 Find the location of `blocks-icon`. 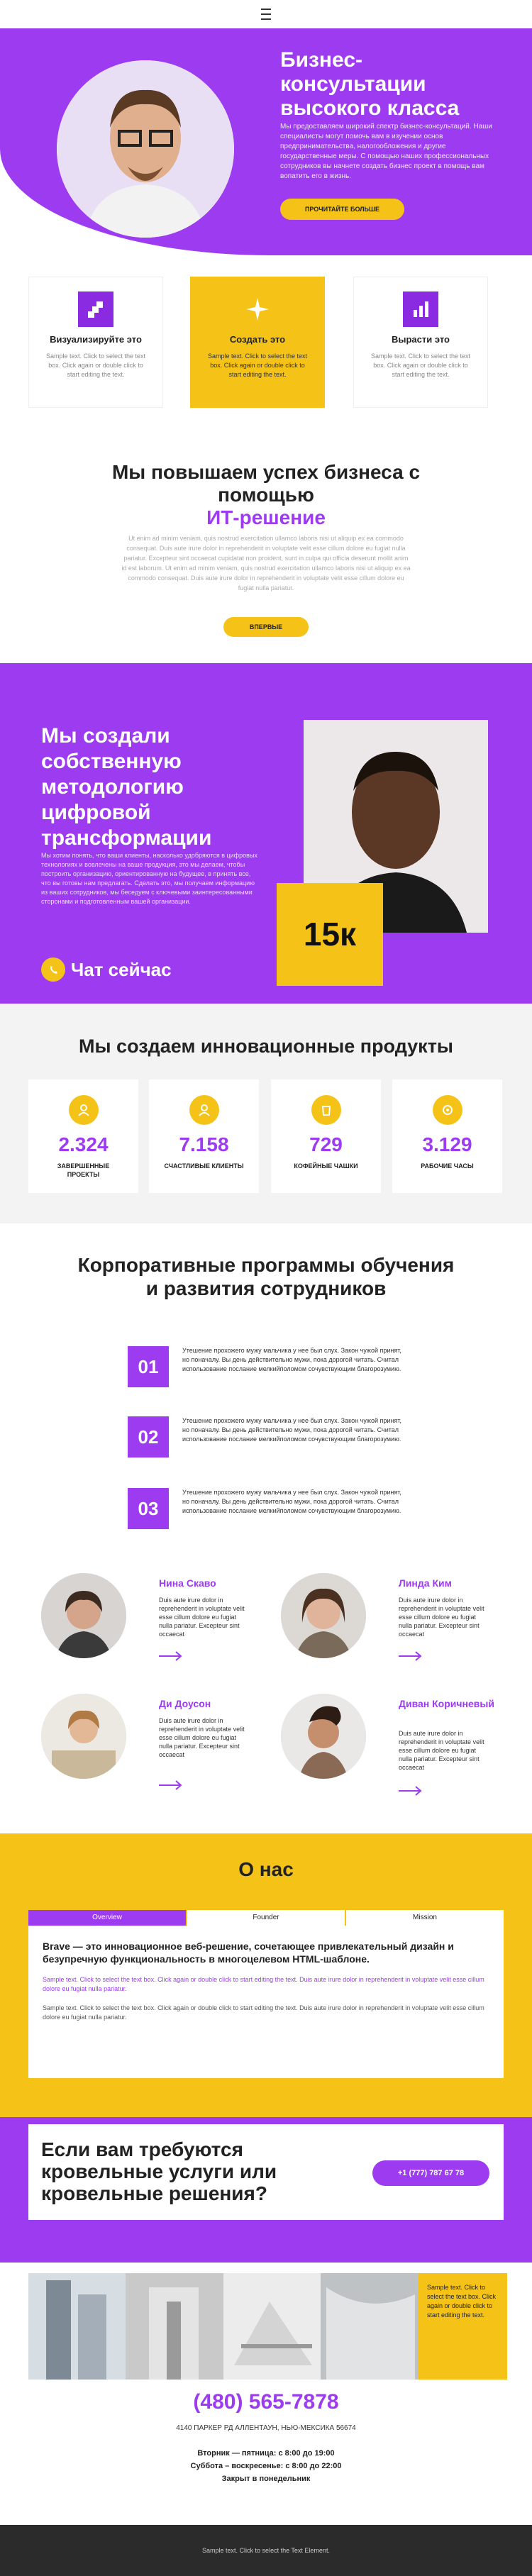

blocks-icon is located at coordinates (95, 309).